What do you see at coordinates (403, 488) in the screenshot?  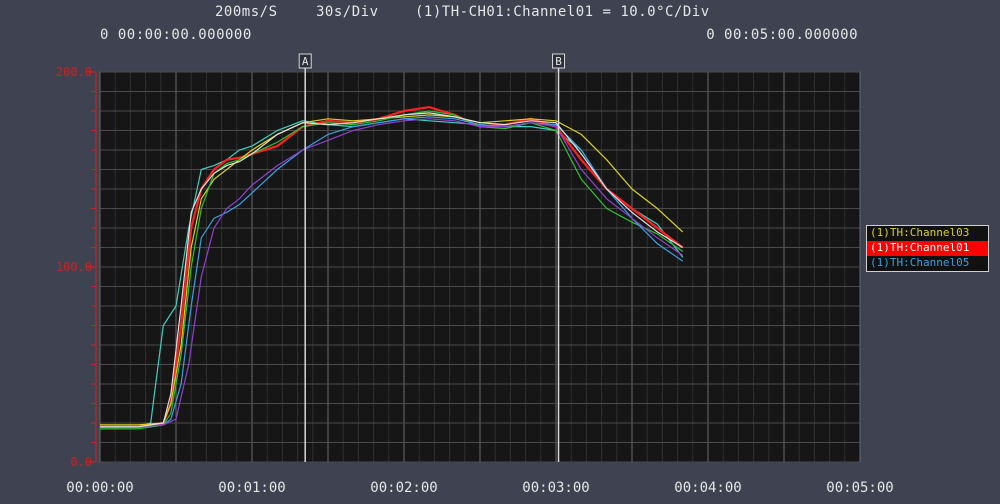 I see `x-tick-label: 00:02:00` at bounding box center [403, 488].